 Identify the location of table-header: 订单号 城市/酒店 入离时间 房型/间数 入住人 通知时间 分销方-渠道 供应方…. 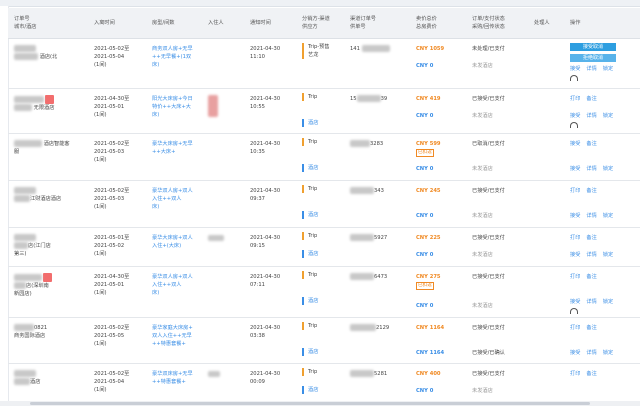
(324, 23).